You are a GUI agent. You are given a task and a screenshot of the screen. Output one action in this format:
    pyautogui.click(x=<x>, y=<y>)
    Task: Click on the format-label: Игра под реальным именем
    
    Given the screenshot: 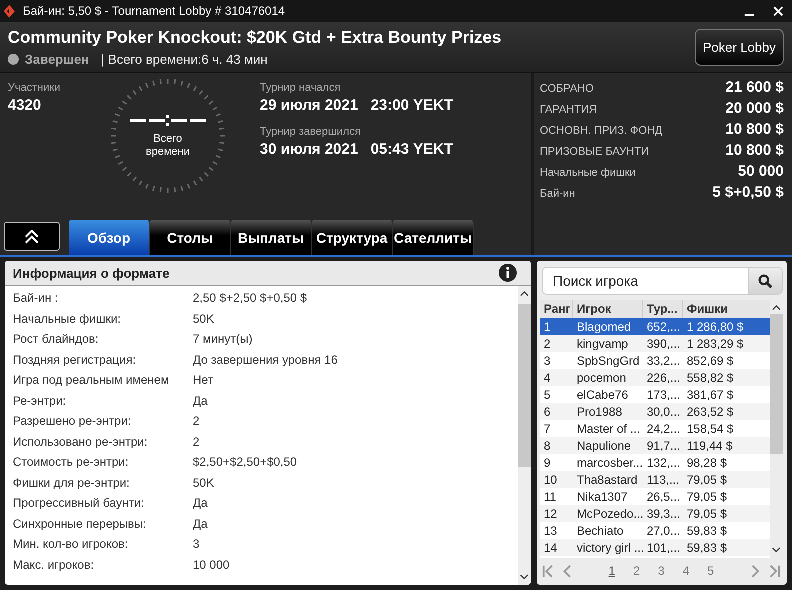 What is the action you would take?
    pyautogui.click(x=91, y=380)
    